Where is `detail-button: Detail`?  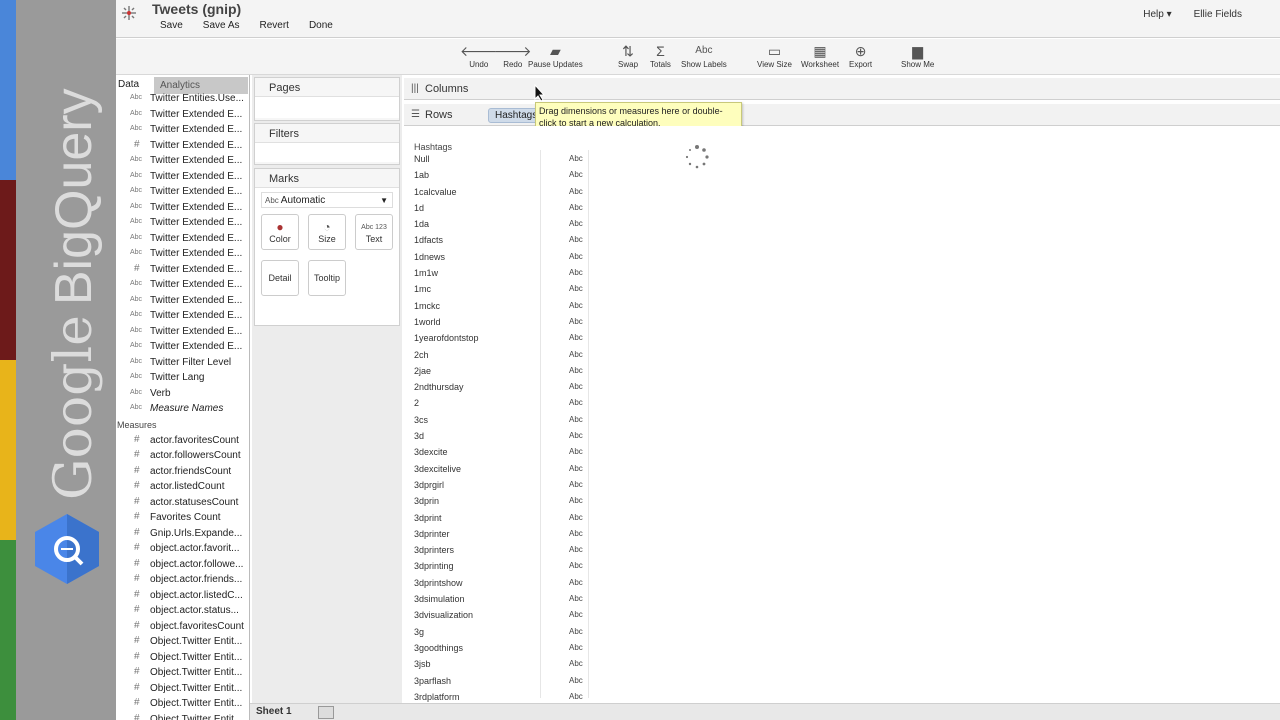 detail-button: Detail is located at coordinates (280, 278).